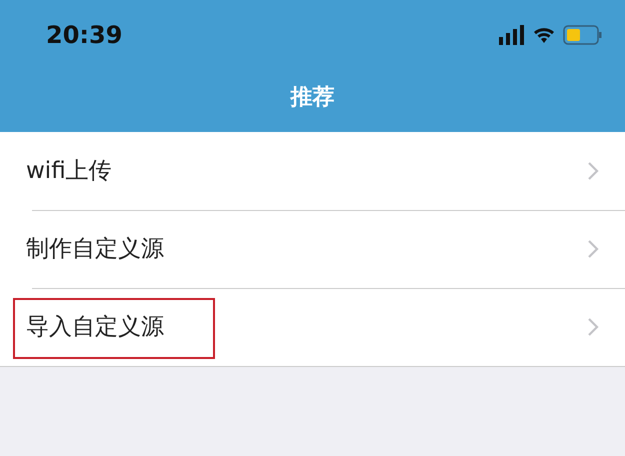 This screenshot has width=625, height=456. Describe the element at coordinates (544, 35) in the screenshot. I see `wifi-icon` at that location.